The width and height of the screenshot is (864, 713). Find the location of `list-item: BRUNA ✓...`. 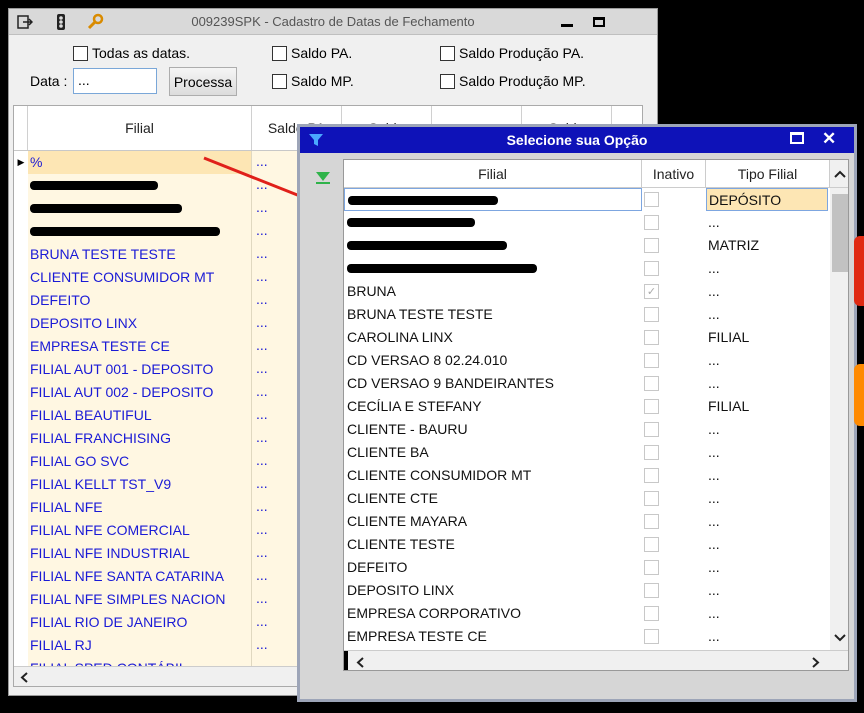

list-item: BRUNA ✓... is located at coordinates (587, 291).